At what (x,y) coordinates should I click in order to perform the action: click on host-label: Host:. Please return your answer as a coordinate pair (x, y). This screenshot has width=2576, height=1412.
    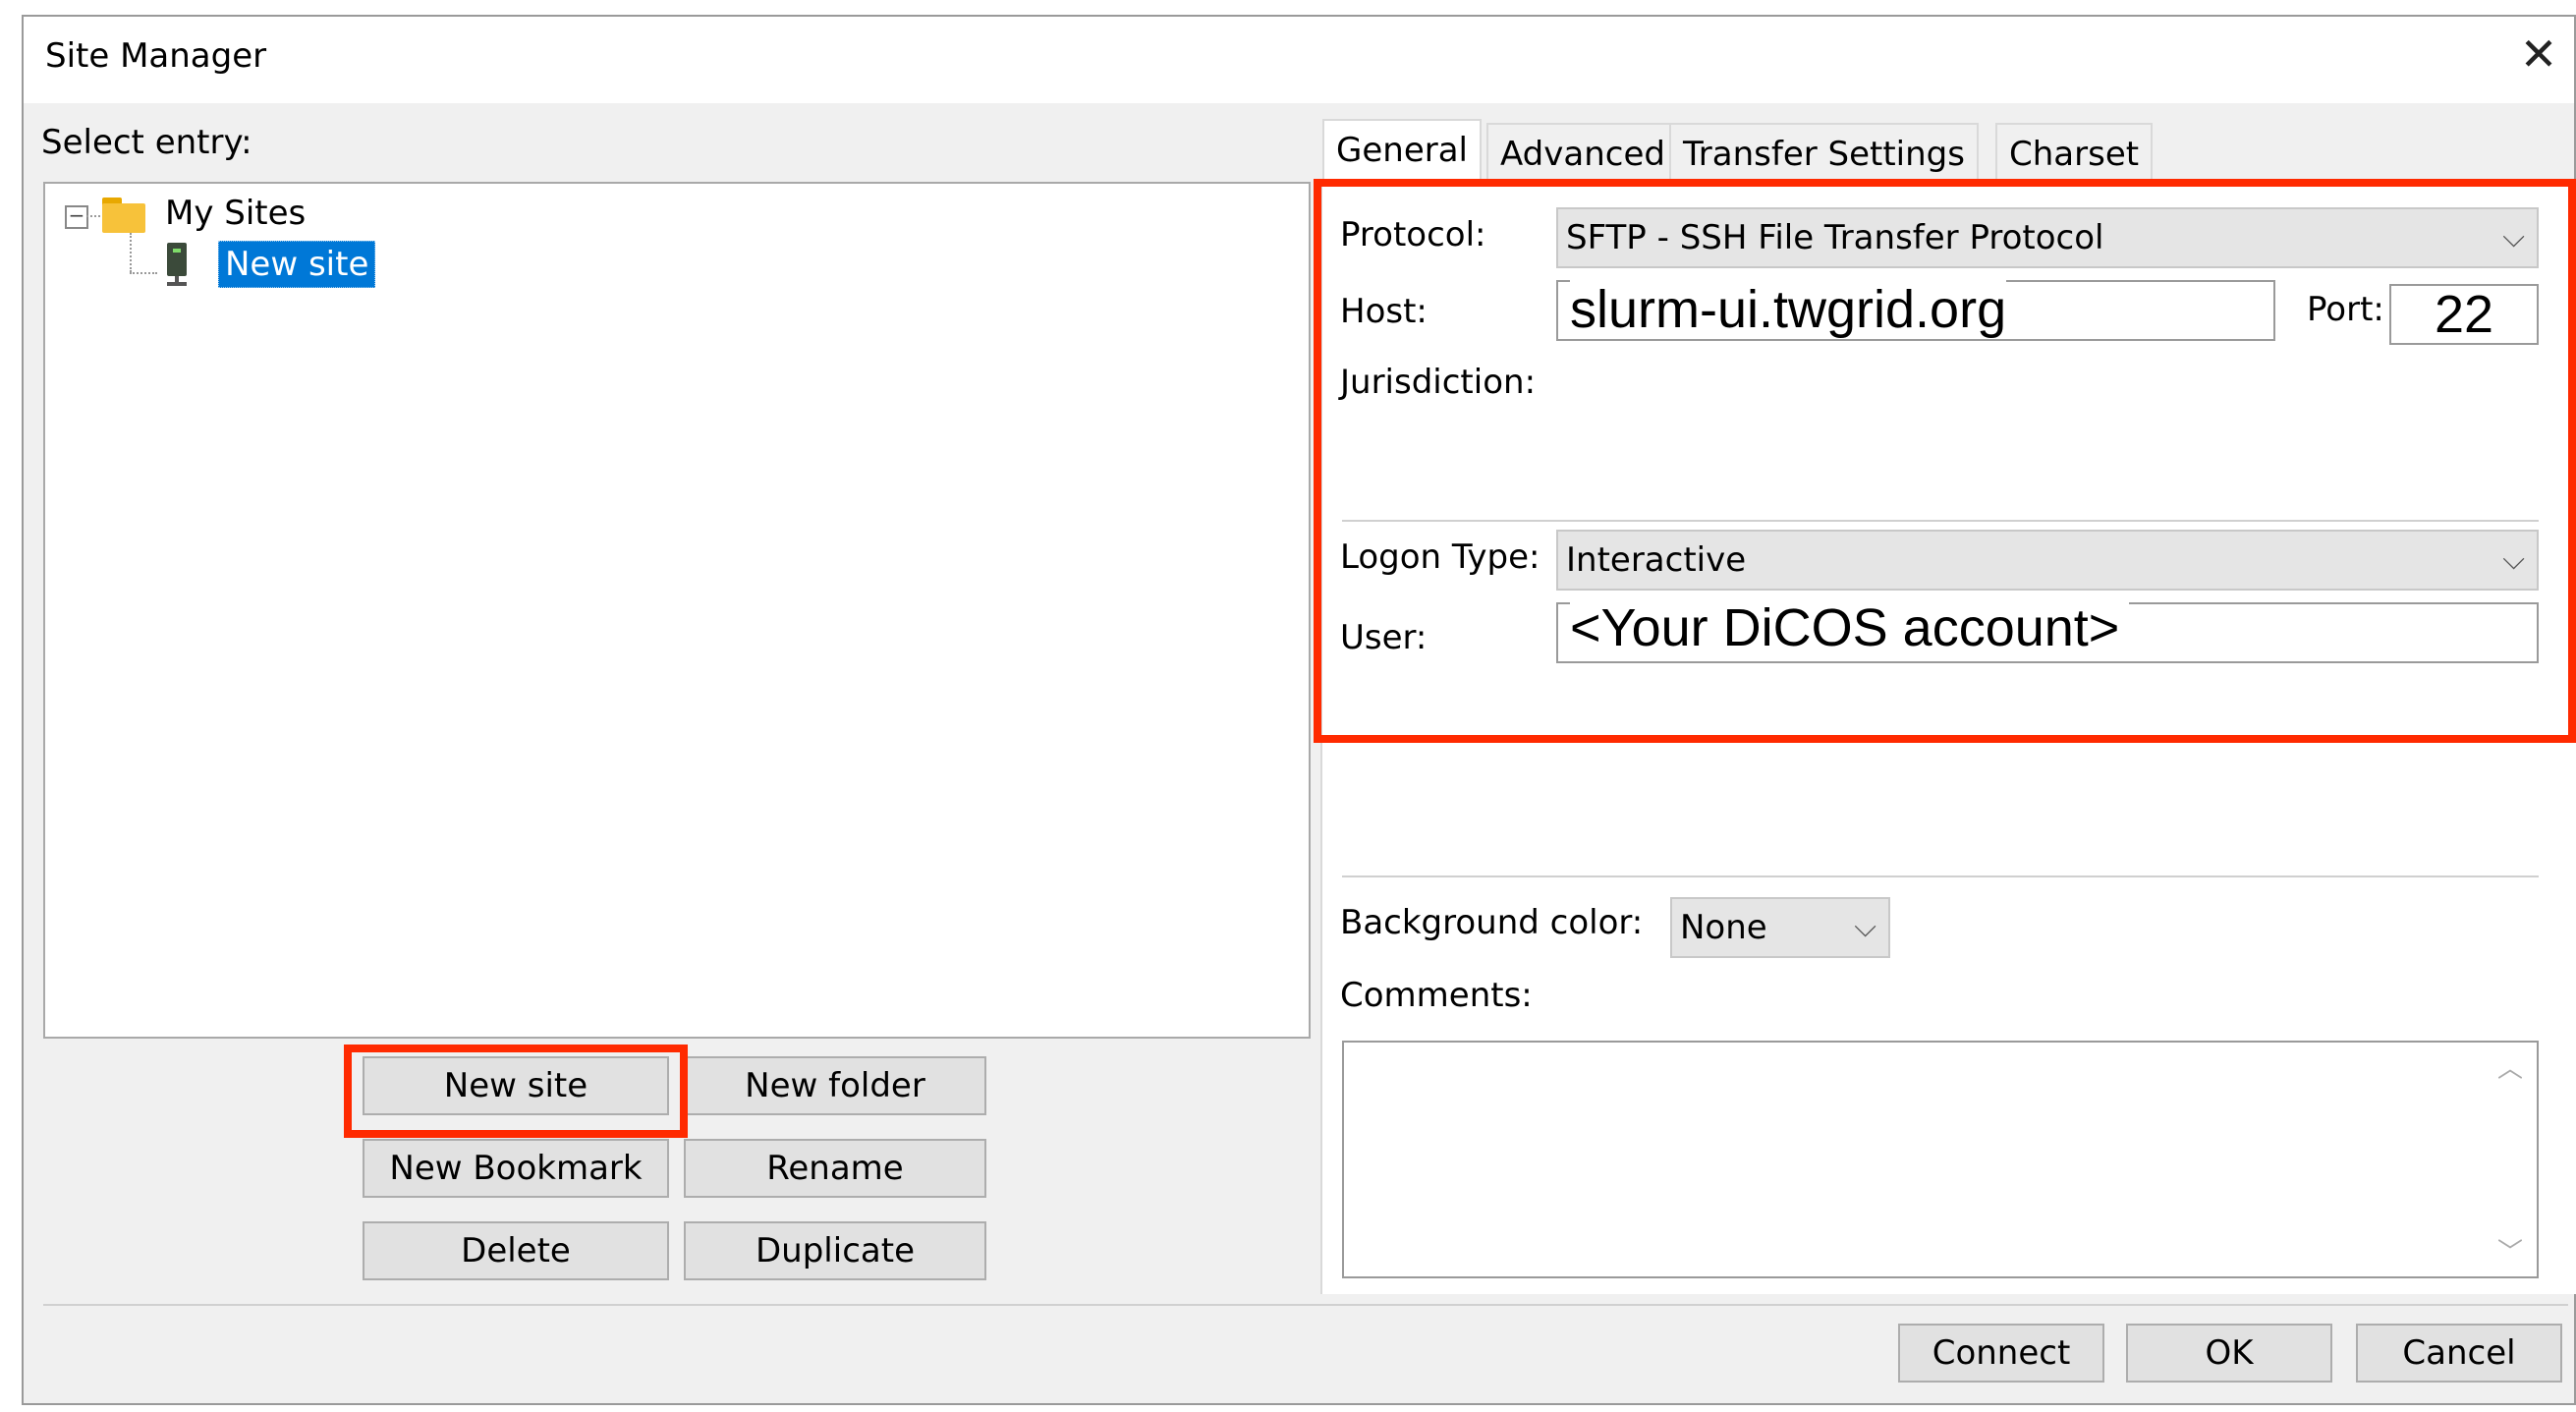
    Looking at the image, I should click on (1384, 311).